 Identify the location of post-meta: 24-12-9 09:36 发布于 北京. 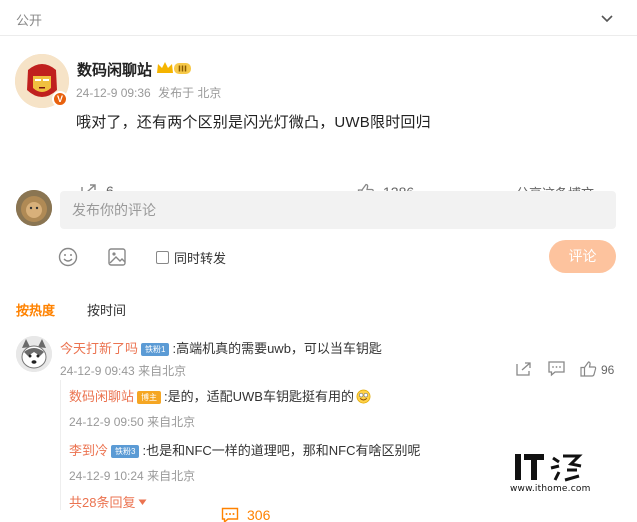
(150, 92).